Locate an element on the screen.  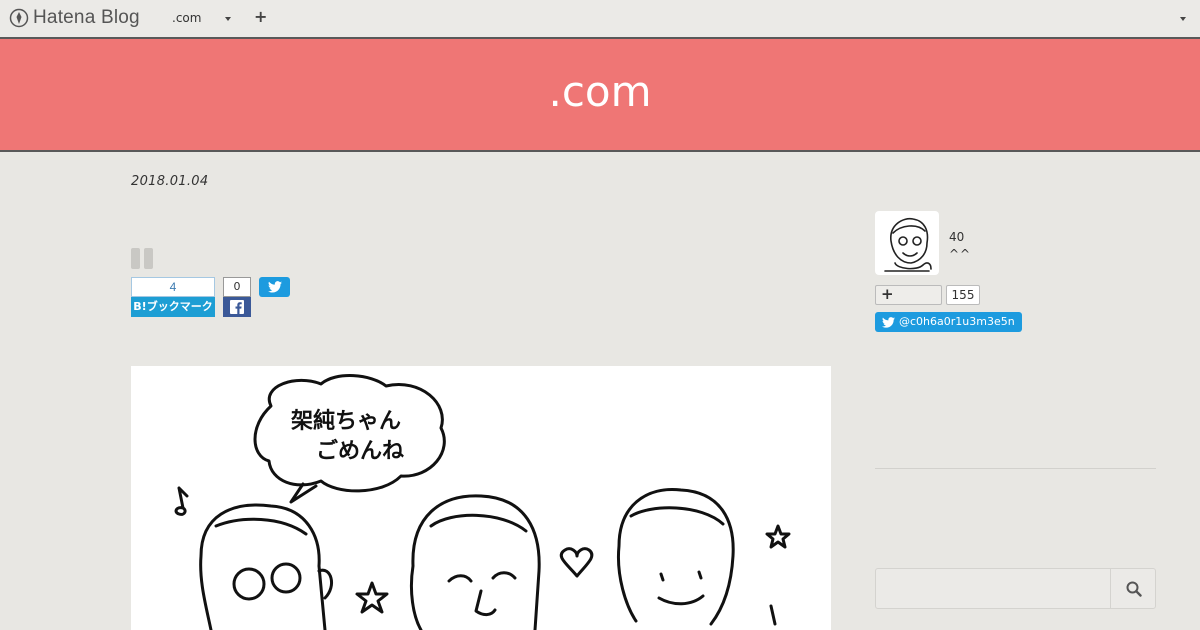
twitter-follow-button: @c0h6a0r1u3m3e5n is located at coordinates (948, 322).